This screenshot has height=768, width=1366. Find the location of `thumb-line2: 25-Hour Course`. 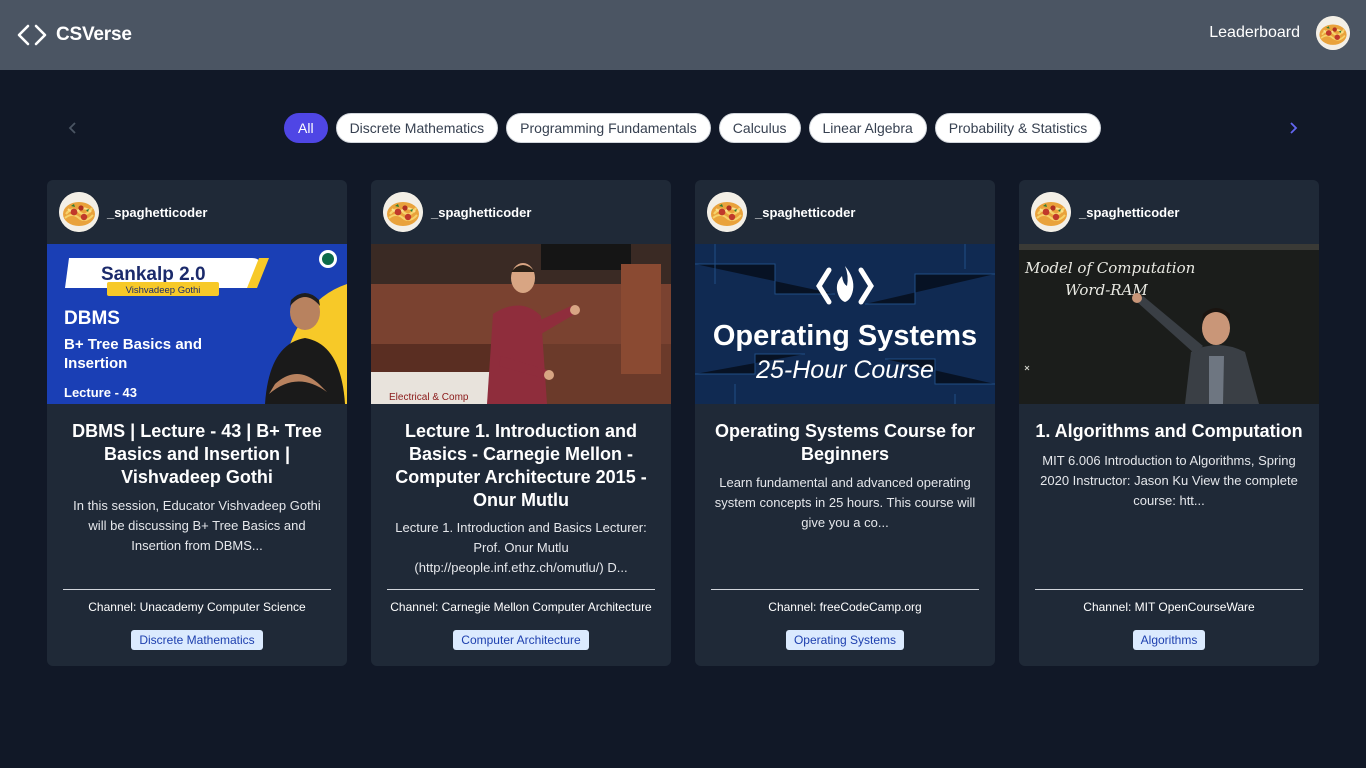

thumb-line2: 25-Hour Course is located at coordinates (844, 370).